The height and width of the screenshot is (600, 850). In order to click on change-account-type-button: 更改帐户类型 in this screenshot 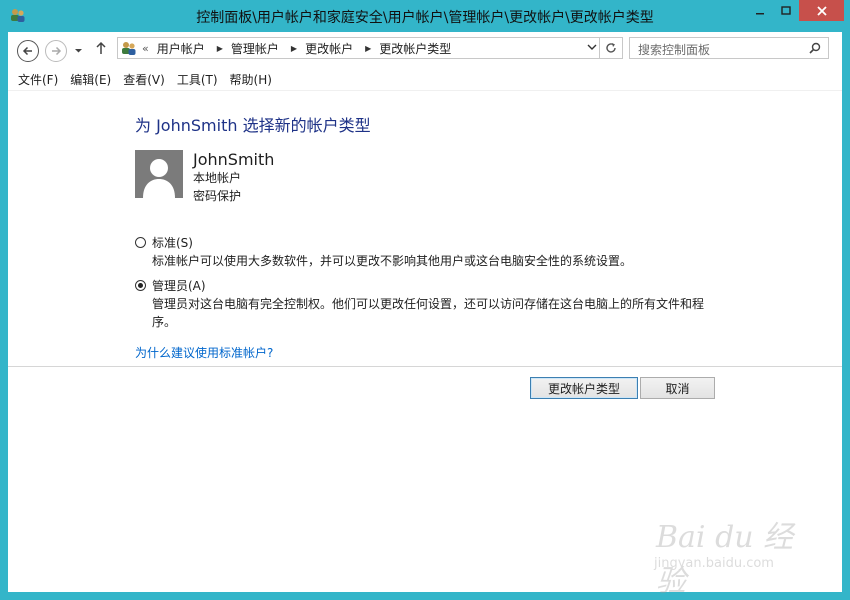, I will do `click(584, 388)`.